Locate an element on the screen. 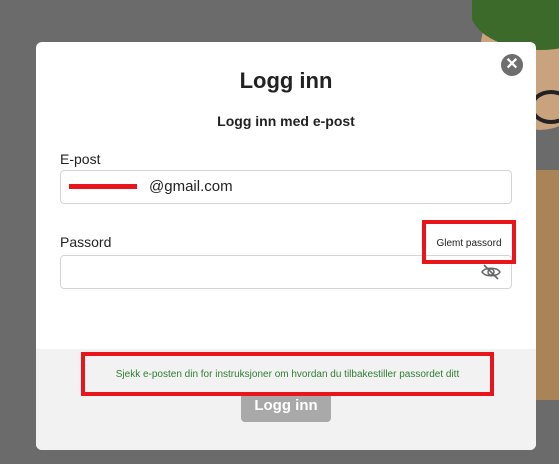  forgot-password-link: Glemt passord is located at coordinates (469, 243).